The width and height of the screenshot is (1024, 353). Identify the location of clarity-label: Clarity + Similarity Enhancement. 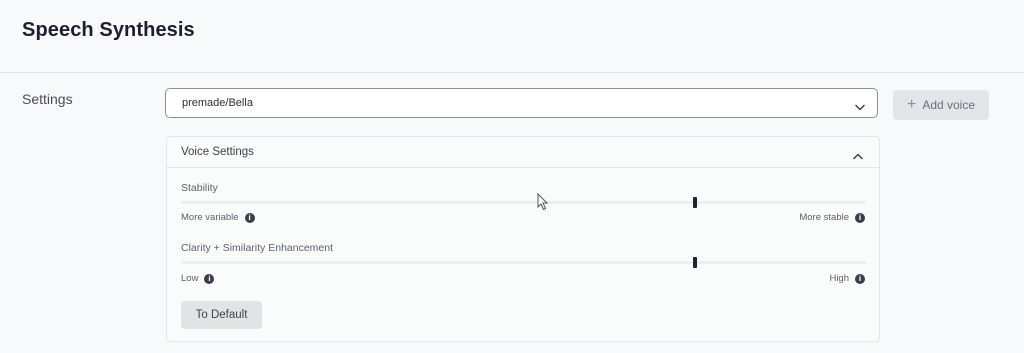
(257, 248).